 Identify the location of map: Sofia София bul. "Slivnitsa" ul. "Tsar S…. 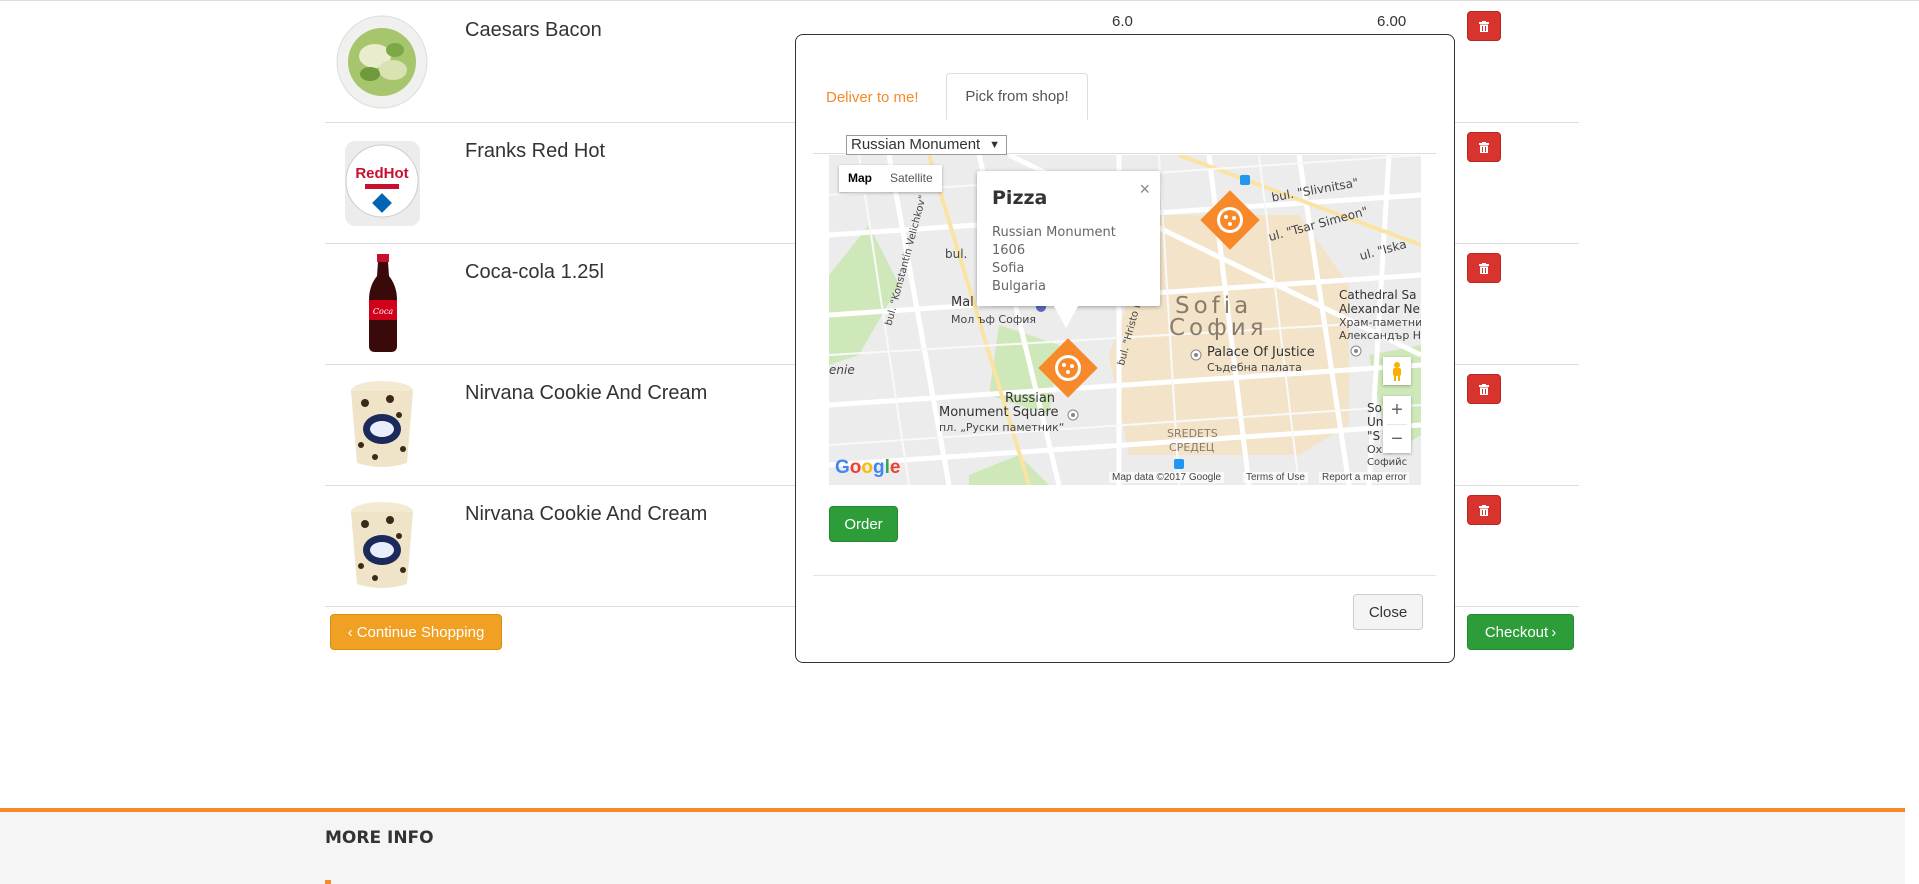
(1125, 320).